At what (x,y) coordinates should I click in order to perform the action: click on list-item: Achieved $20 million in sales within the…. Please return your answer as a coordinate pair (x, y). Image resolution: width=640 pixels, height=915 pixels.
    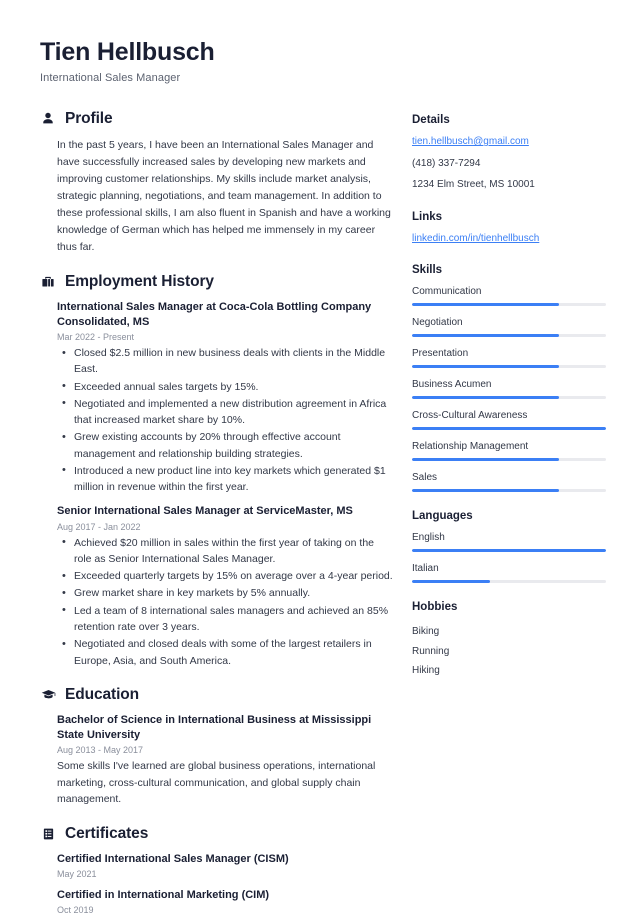
    Looking at the image, I should click on (225, 551).